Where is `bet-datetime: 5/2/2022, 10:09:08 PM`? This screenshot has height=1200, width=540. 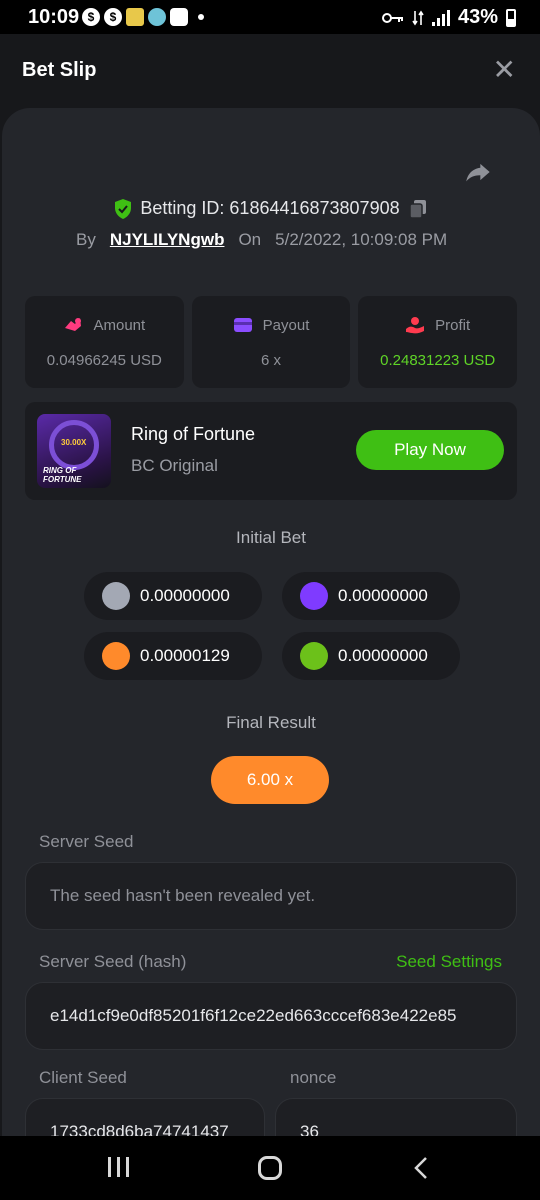 bet-datetime: 5/2/2022, 10:09:08 PM is located at coordinates (361, 239).